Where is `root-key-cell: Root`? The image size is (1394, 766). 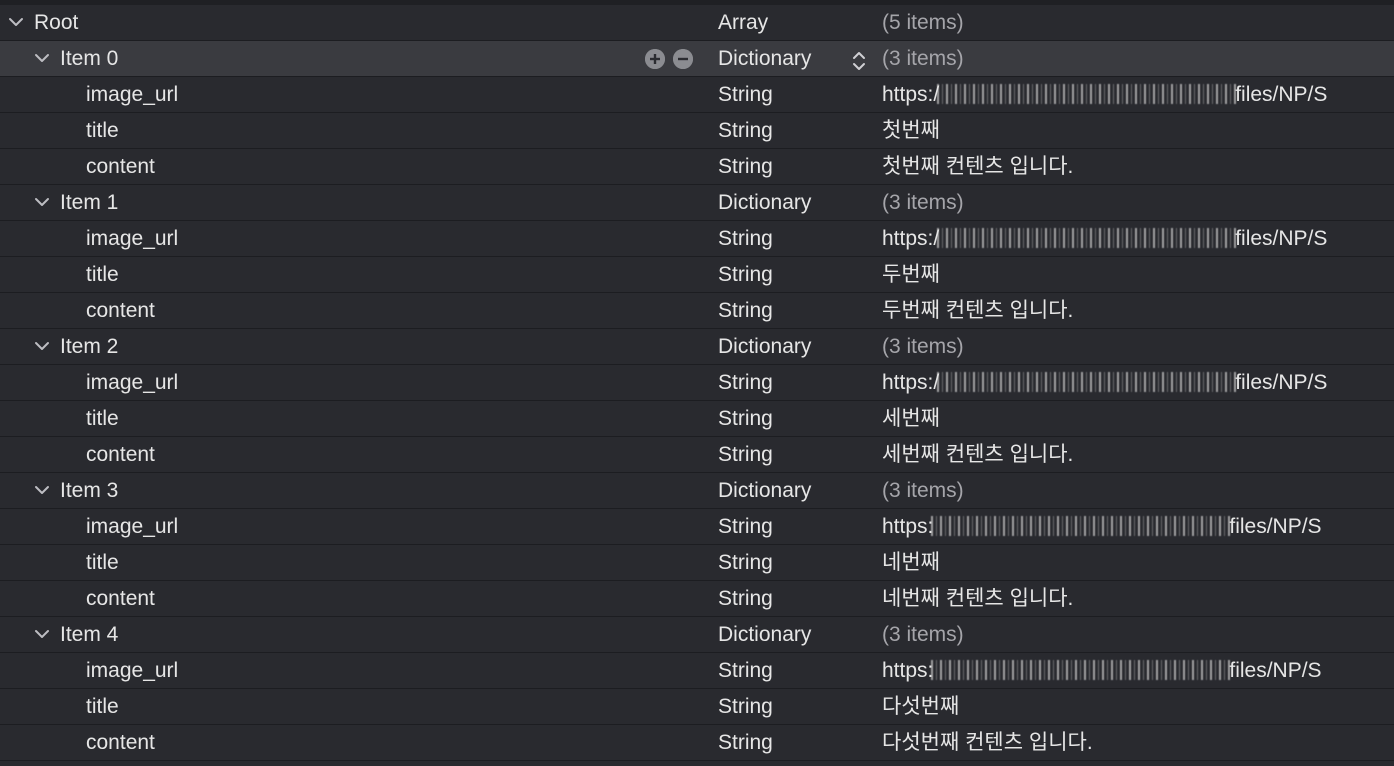 root-key-cell: Root is located at coordinates (350, 22).